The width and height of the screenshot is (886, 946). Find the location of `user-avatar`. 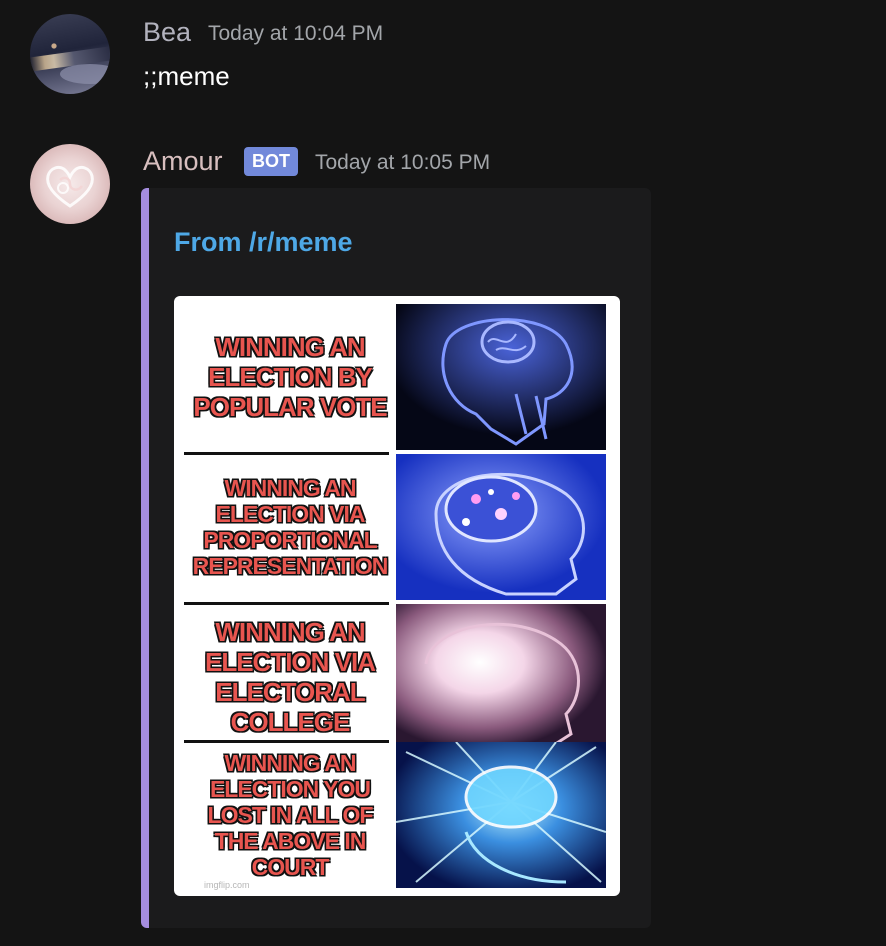

user-avatar is located at coordinates (70, 54).